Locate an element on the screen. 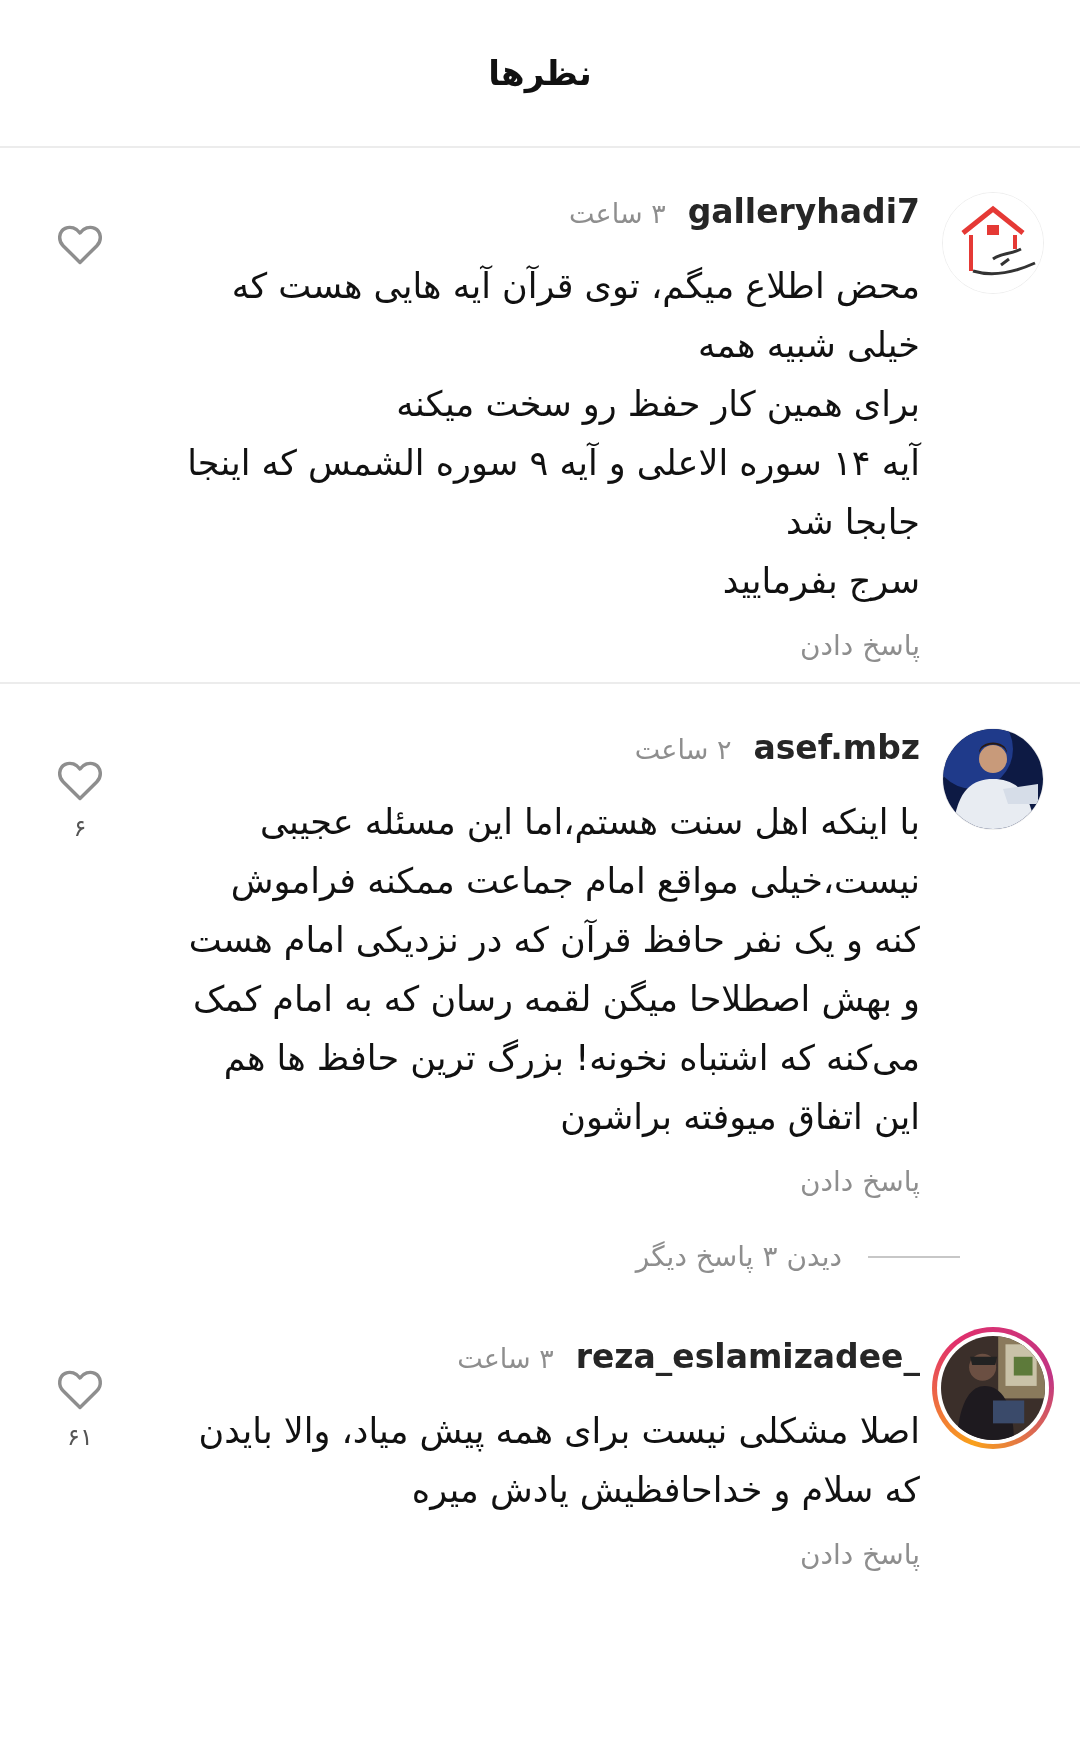 This screenshot has width=1080, height=1758. comment-text: با اینکه اهل سنت هستم،اما این مسئله عجیبی نیست،خیلی مواقع امام جماعت ممکنه فراموش کنه و یک نفر حافظ قرآن که در نزدیکی امام هست و بهش اصطلاحا میگن لقمه رسان که به امام کمک می‌کنه که اشتباه نخونه! بزرگ ترین حافظ ها هم این اتفاق میوفته براشون is located at coordinates (553, 970).